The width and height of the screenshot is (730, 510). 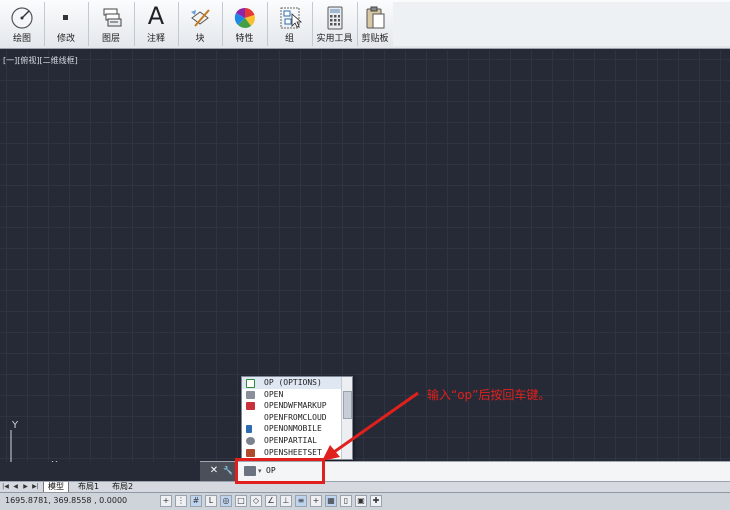 I want to click on quick-properties-button: ▯, so click(x=346, y=501).